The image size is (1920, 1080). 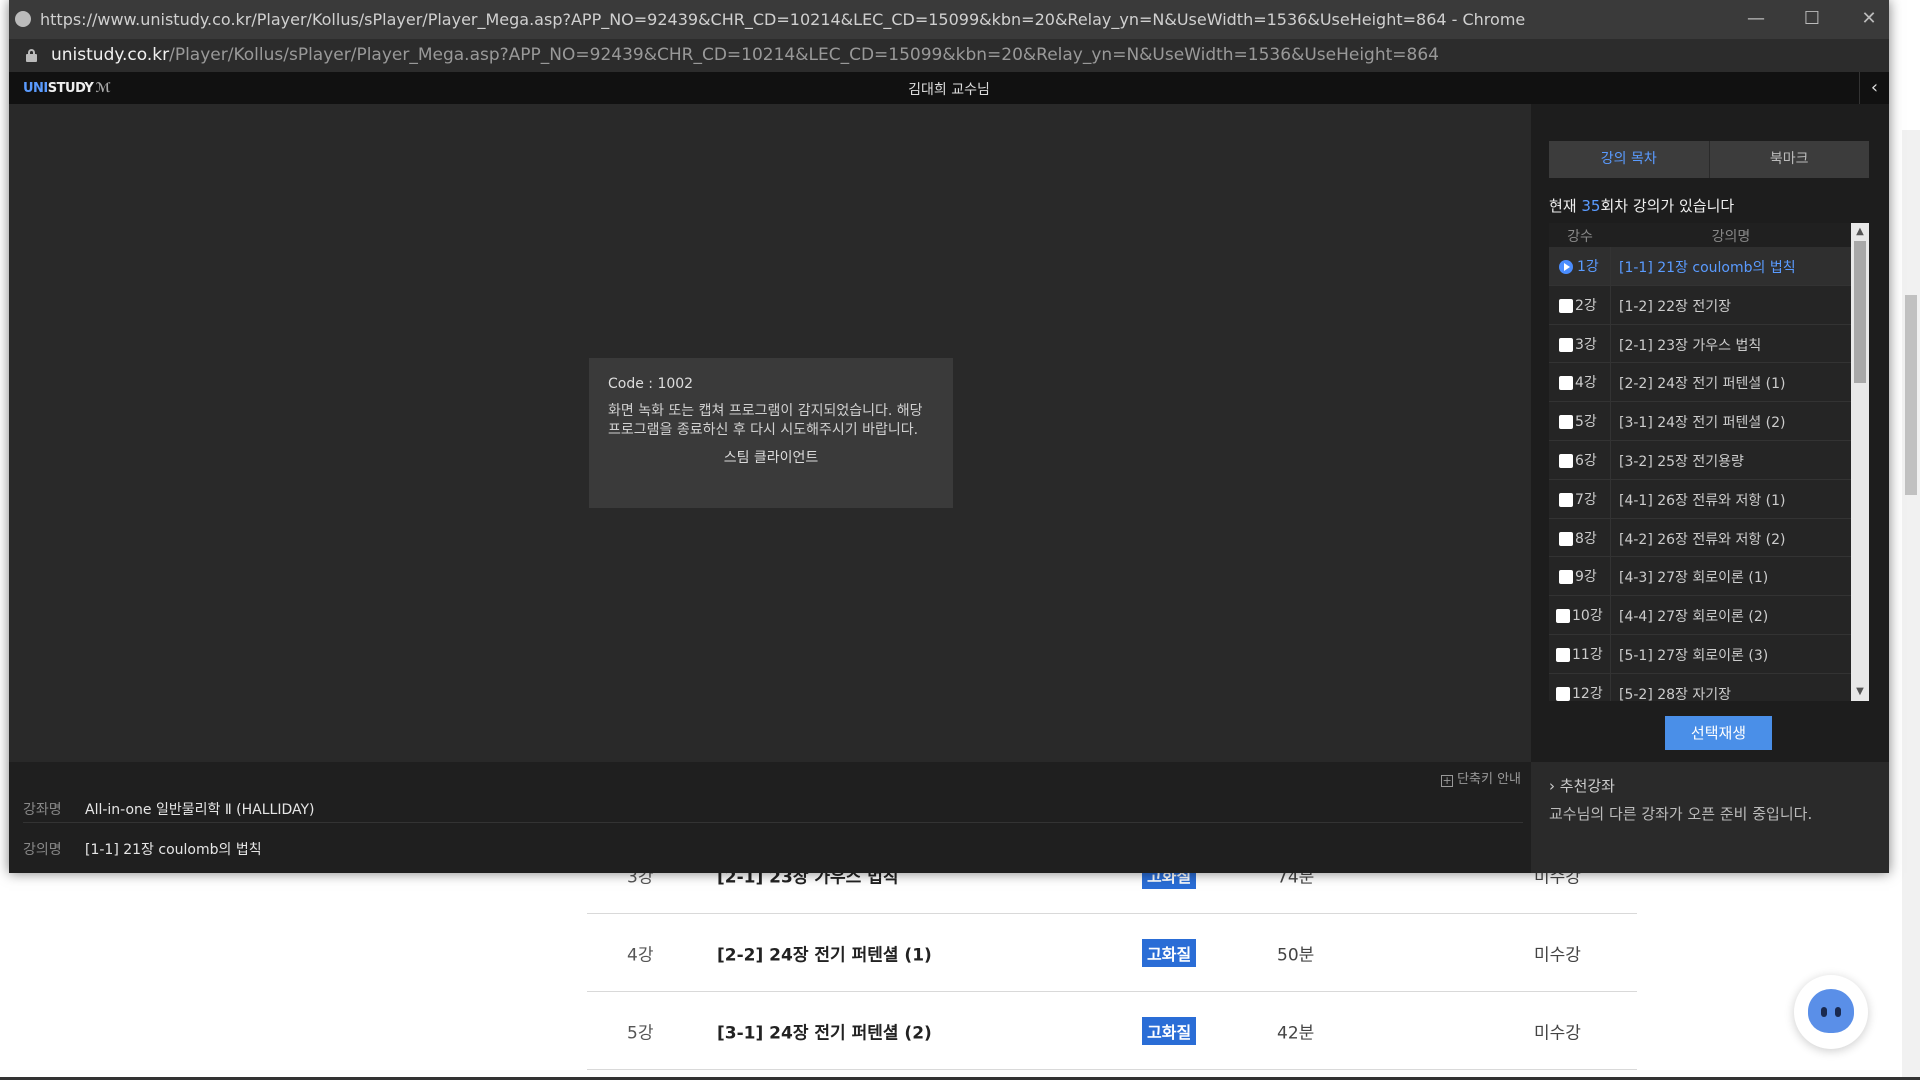 I want to click on close-button: ✕, so click(x=1869, y=19).